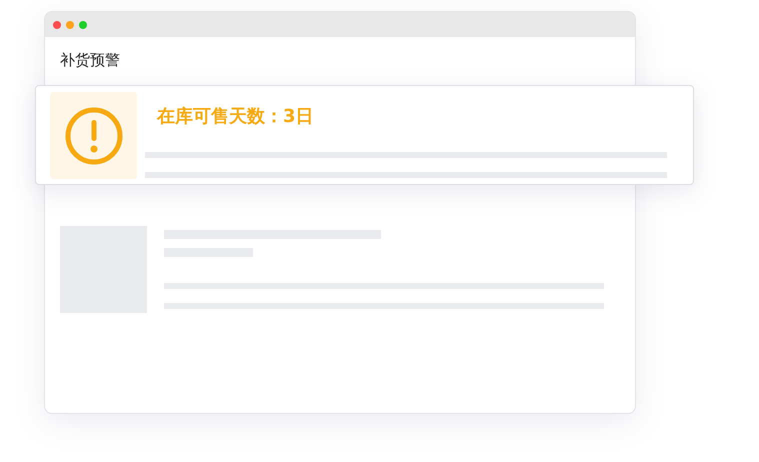 Image resolution: width=759 pixels, height=462 pixels. I want to click on maximize-dot-icon, so click(83, 24).